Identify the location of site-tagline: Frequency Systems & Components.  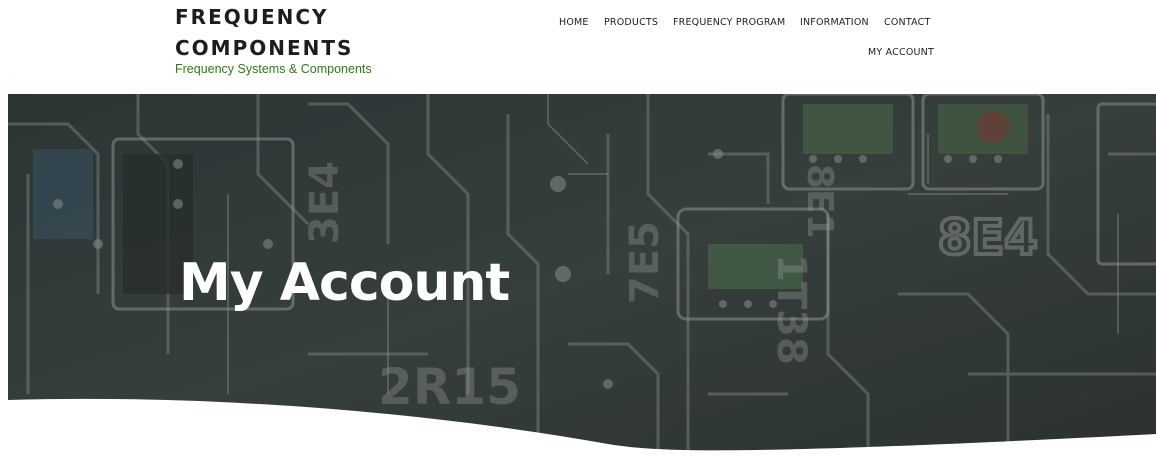
(273, 69).